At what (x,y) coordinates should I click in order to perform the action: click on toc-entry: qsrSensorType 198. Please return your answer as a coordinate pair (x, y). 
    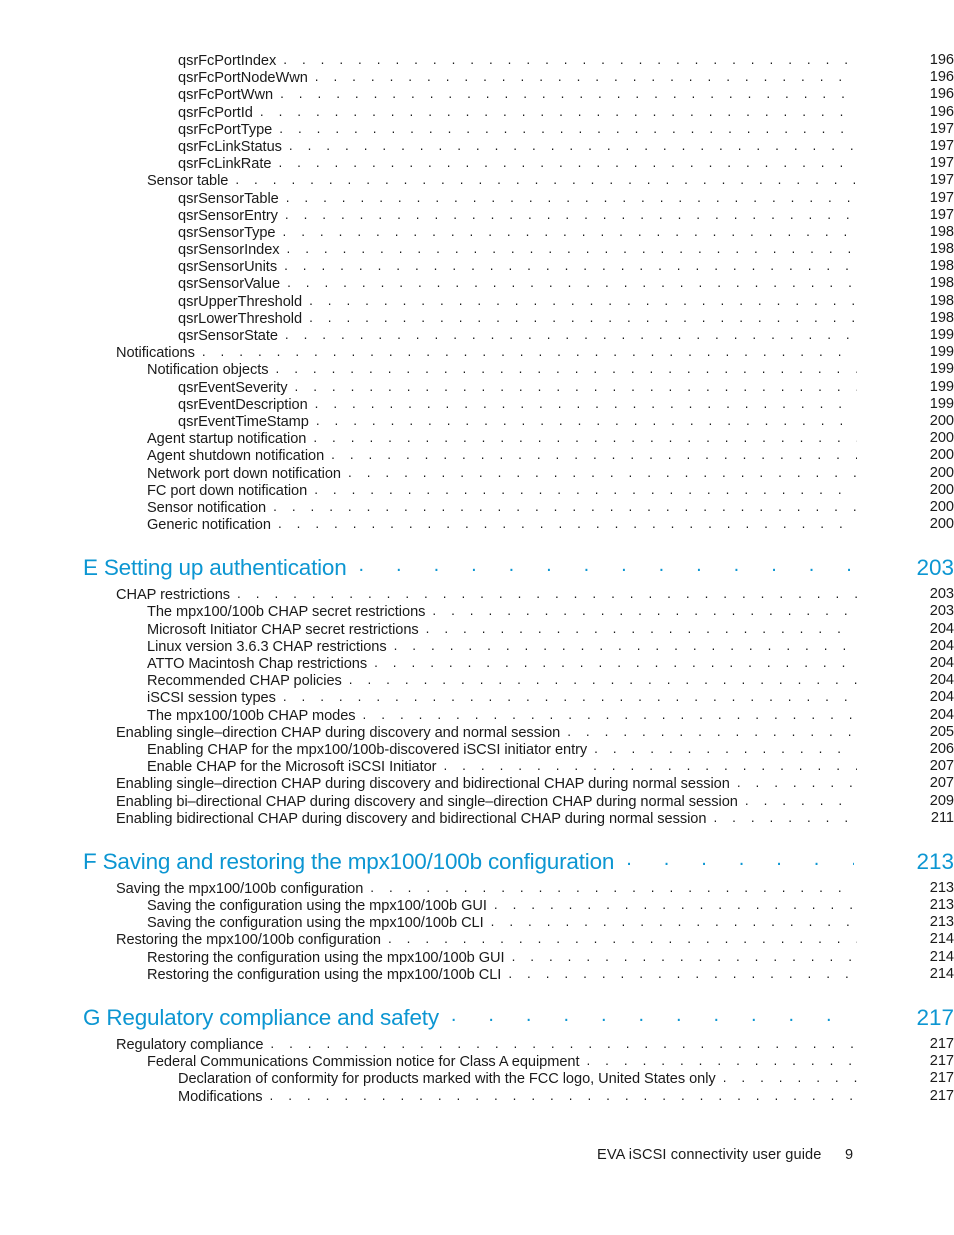
    Looking at the image, I should click on (477, 232).